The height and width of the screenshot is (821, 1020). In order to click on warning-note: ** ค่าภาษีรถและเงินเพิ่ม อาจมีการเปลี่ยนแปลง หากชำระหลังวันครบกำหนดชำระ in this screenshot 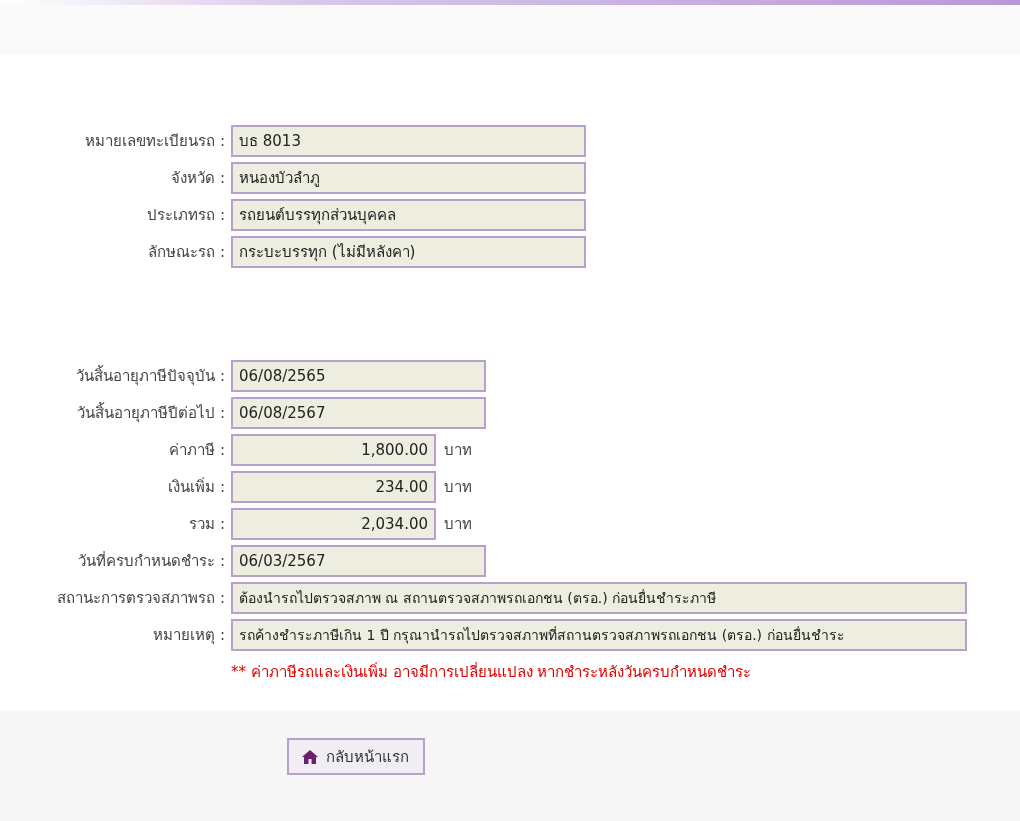, I will do `click(491, 672)`.